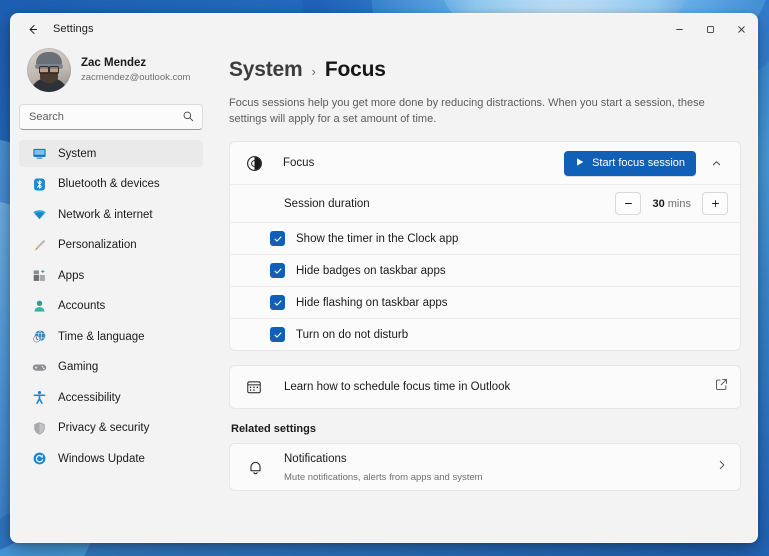 The height and width of the screenshot is (556, 769). I want to click on sidebar-item-bluetooth-devices: Bluetooth & devices, so click(111, 184).